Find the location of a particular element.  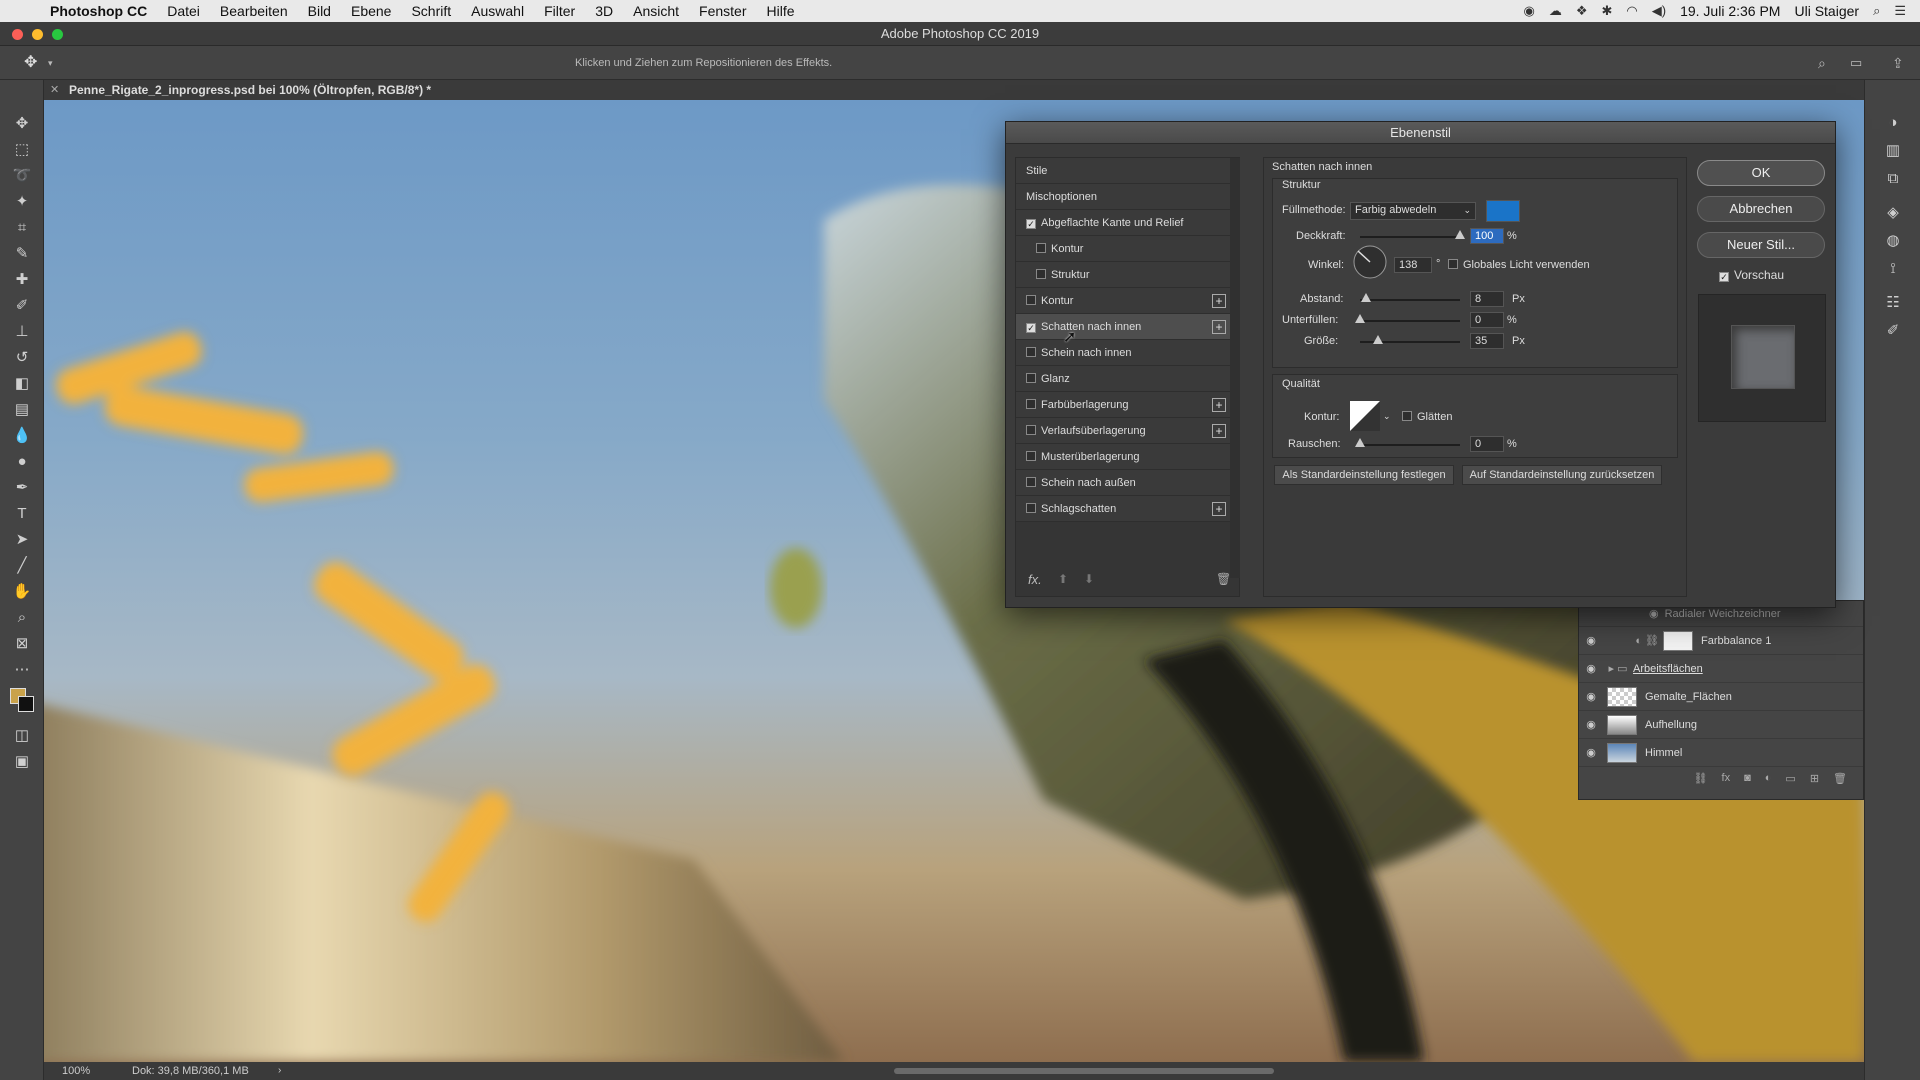

type-tool: T is located at coordinates (22, 513).